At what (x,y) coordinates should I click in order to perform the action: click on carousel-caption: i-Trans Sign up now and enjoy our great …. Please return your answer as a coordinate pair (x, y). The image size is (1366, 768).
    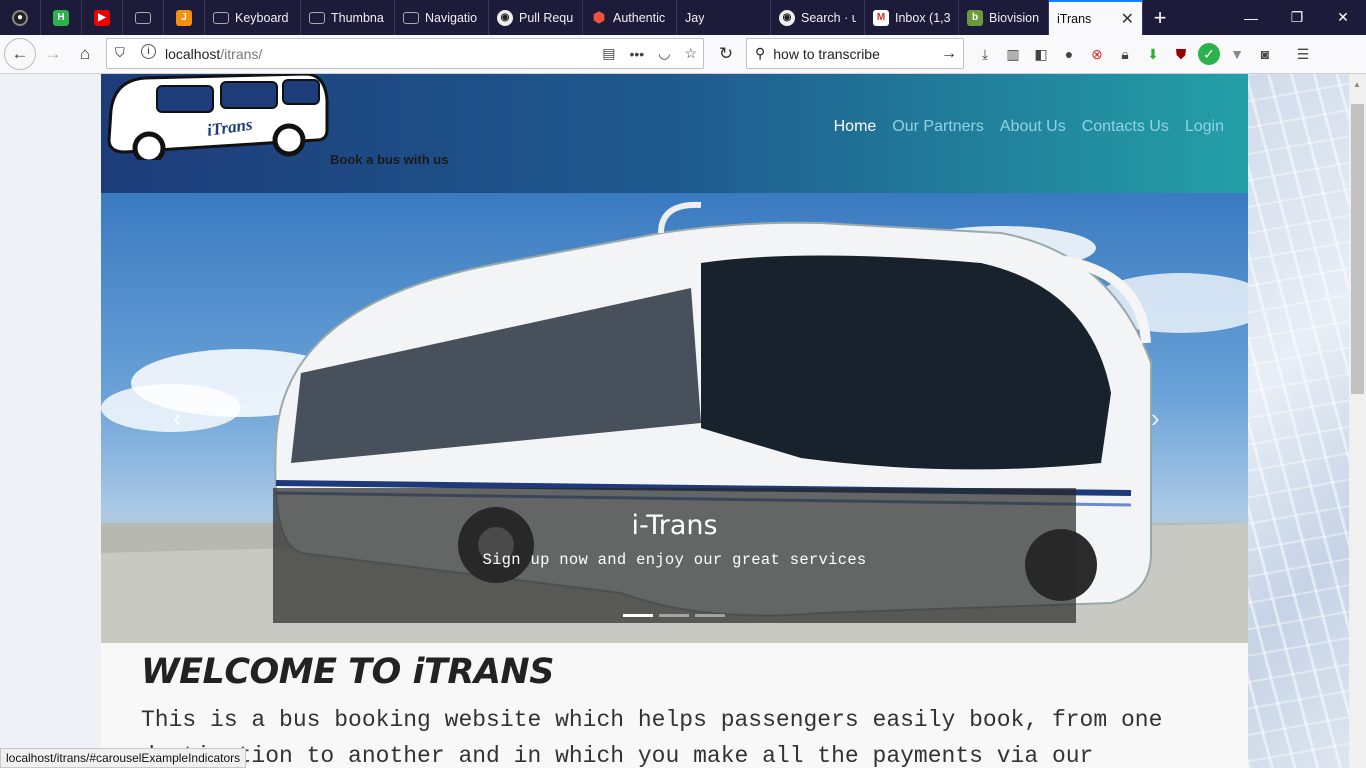
    Looking at the image, I should click on (674, 555).